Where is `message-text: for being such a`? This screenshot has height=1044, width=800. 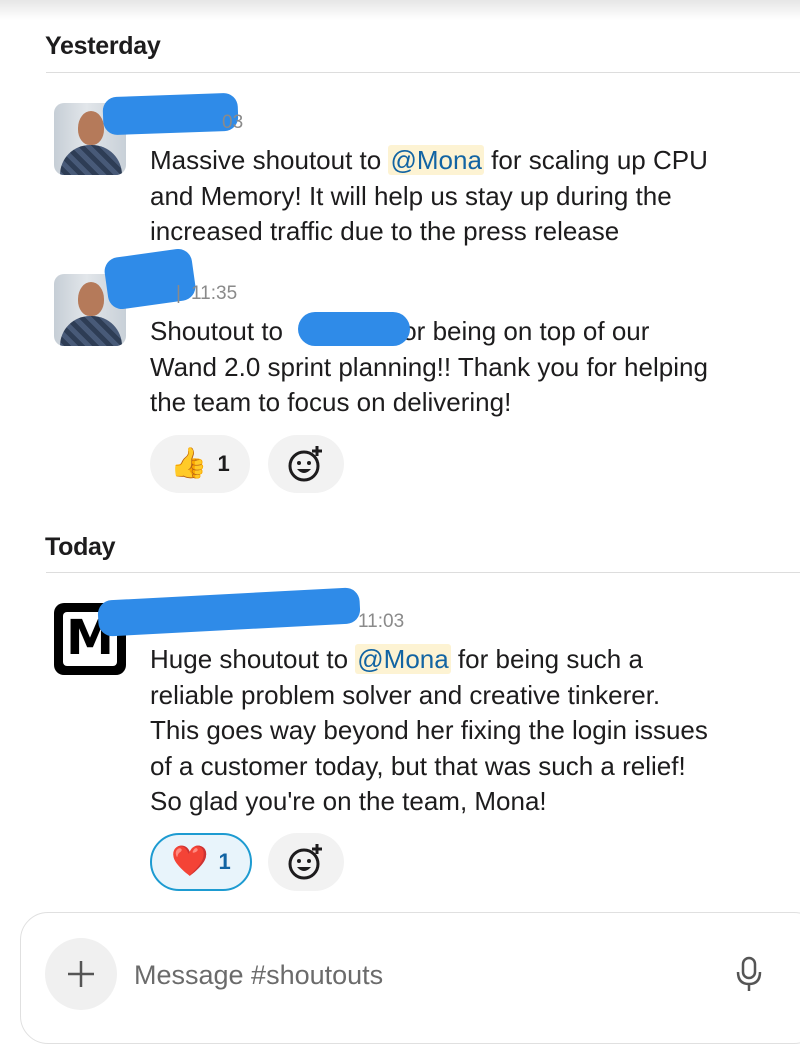
message-text: for being such a is located at coordinates (546, 659).